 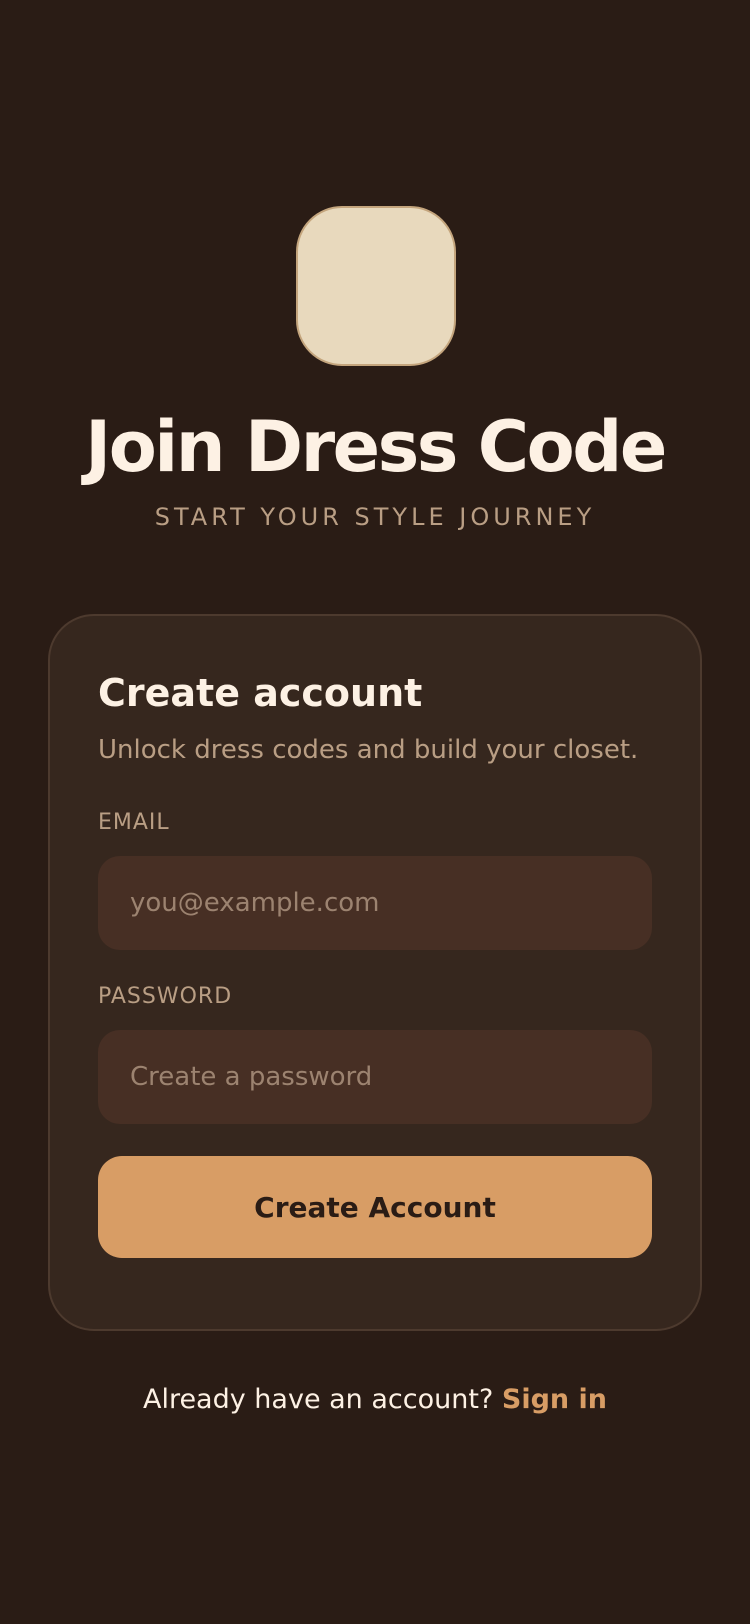 What do you see at coordinates (165, 996) in the screenshot?
I see `password-label: PASSWORD` at bounding box center [165, 996].